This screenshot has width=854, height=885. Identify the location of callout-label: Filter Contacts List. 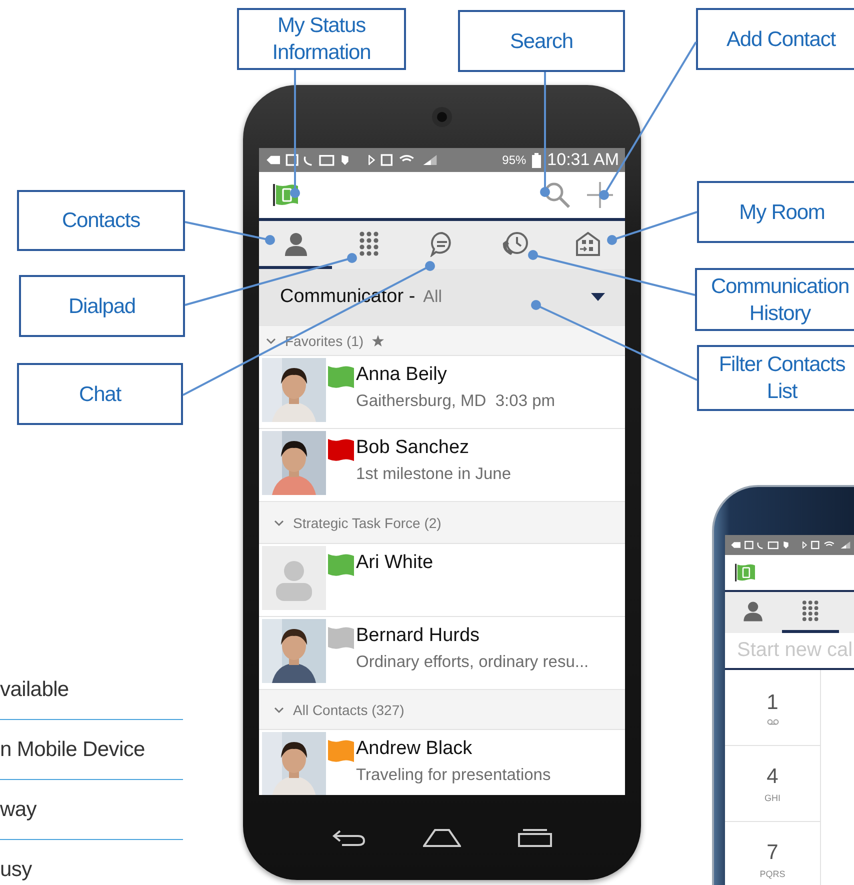
(775, 378).